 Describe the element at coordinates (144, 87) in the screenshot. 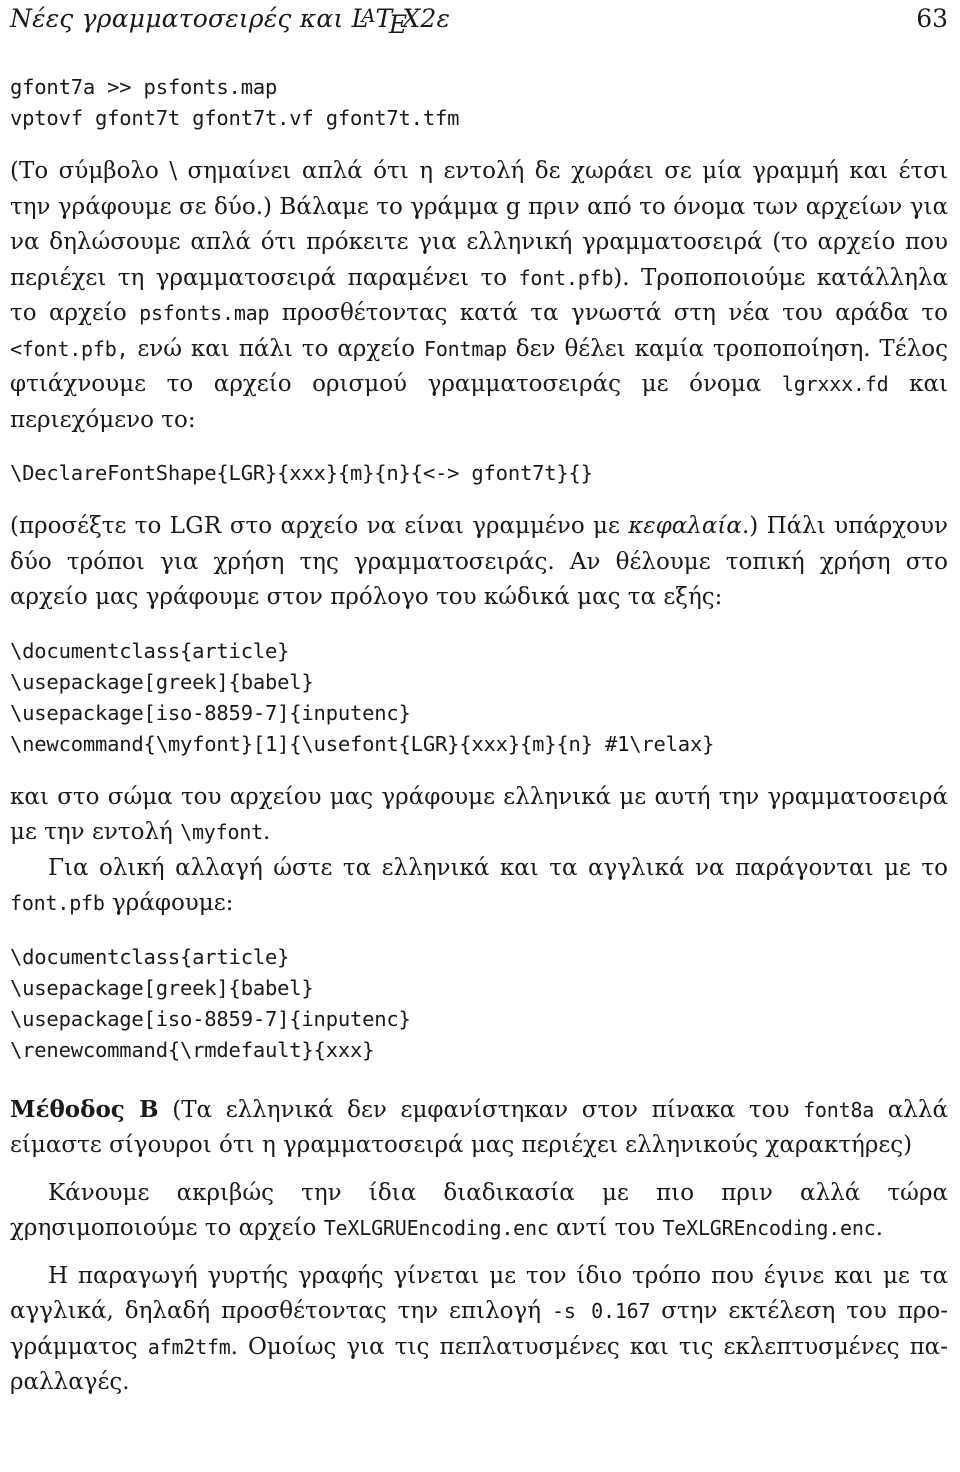

I see `code-line: gfont7a >> psfonts.map` at that location.